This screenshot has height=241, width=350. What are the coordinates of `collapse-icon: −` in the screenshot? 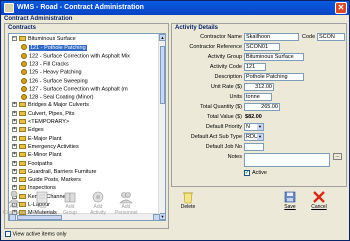 It's located at (14, 39).